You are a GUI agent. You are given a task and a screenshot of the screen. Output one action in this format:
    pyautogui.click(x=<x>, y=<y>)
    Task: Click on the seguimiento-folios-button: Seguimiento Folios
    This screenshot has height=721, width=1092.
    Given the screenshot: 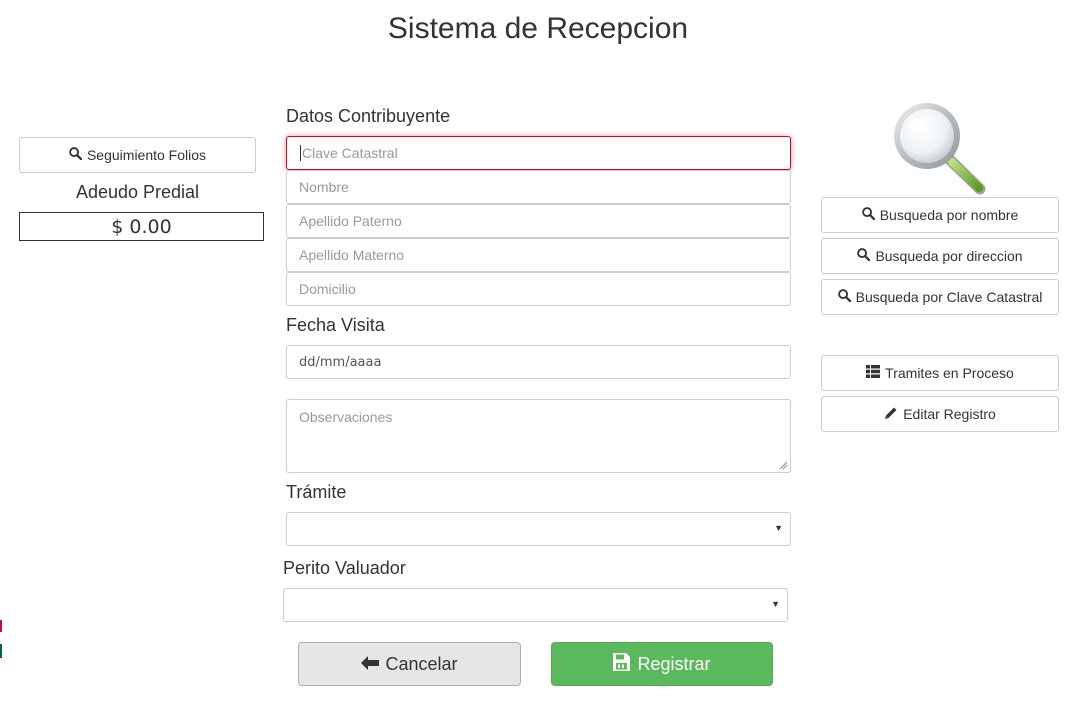 What is the action you would take?
    pyautogui.click(x=137, y=155)
    